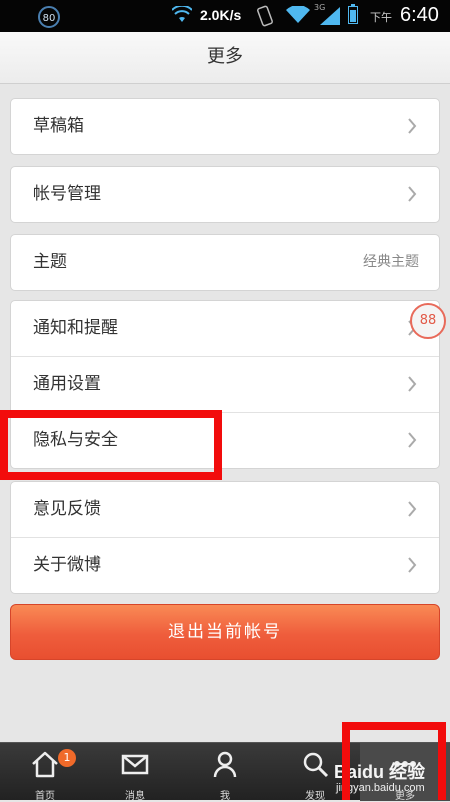  I want to click on floating-speed-badge: 88, so click(428, 321).